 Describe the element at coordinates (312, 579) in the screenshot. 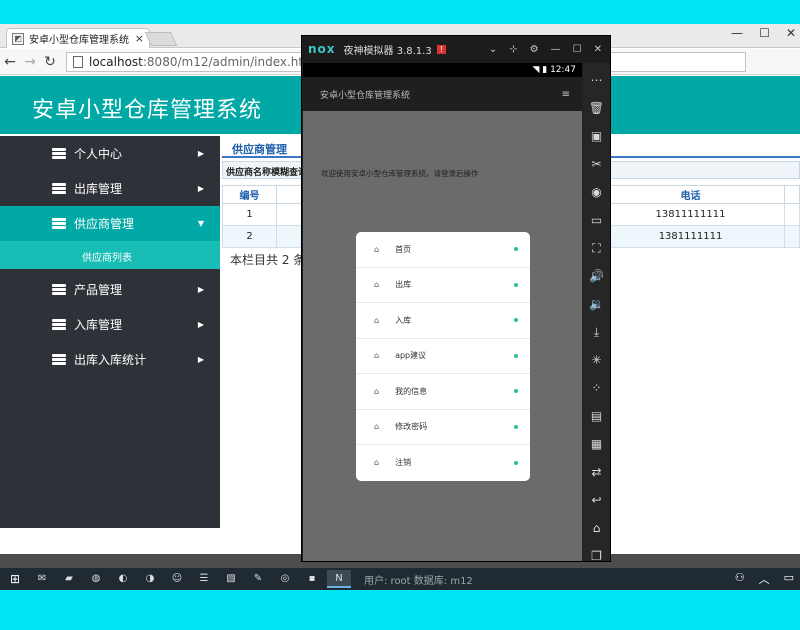

I see `terminal-icon: ▪` at that location.